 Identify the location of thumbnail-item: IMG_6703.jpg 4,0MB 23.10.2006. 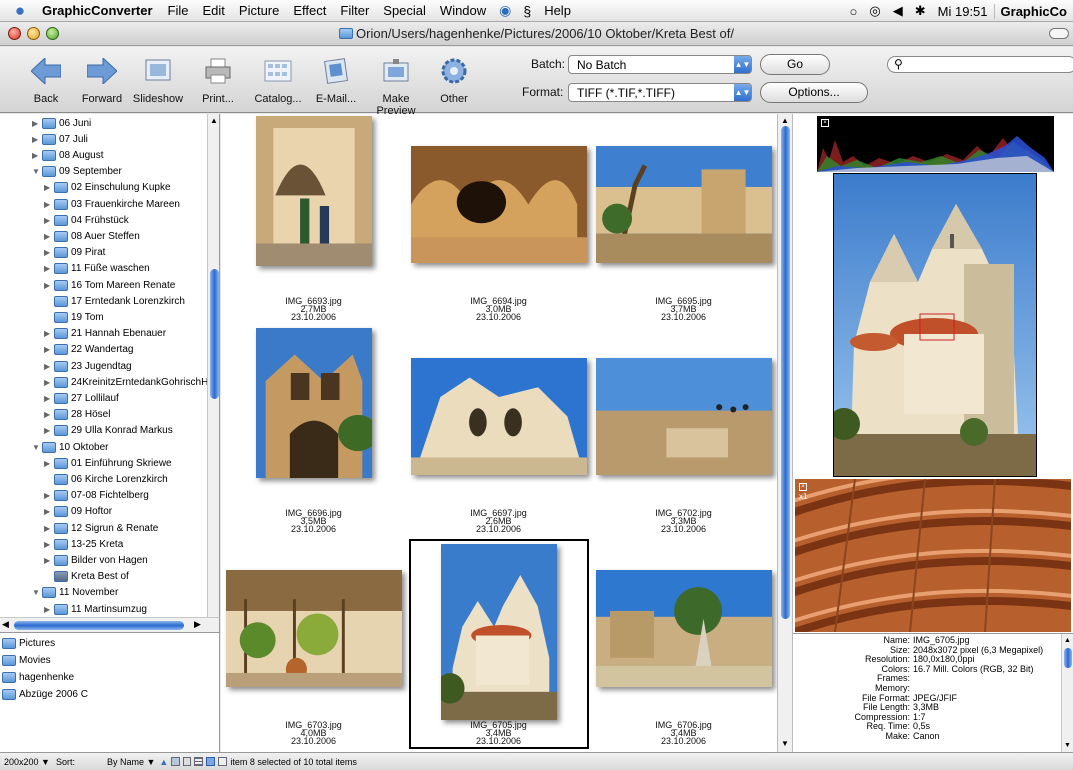
(313, 644).